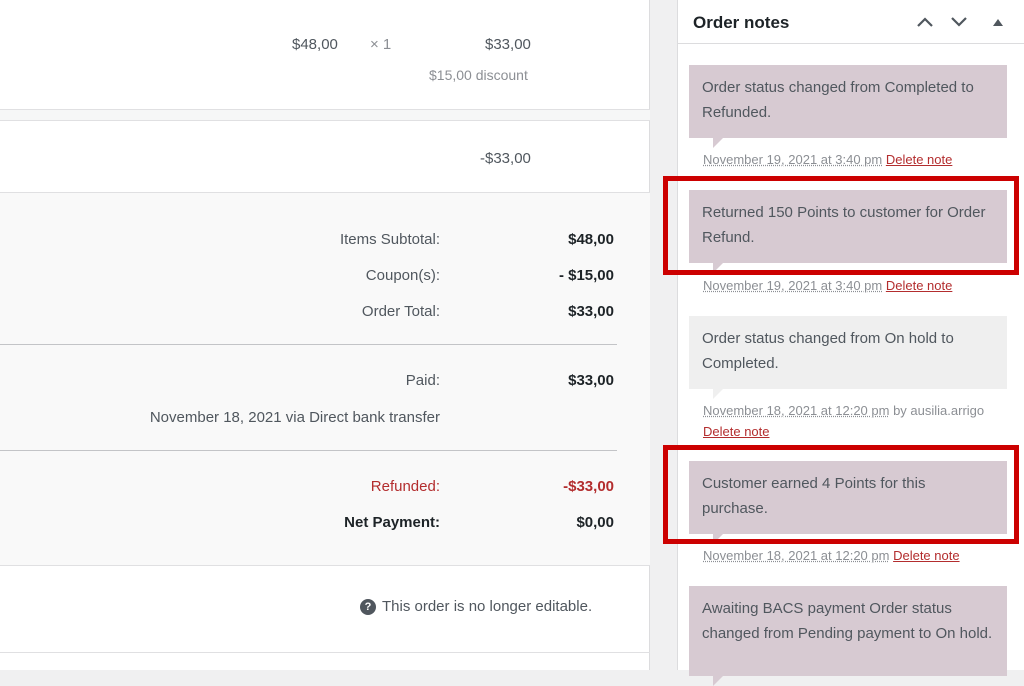  I want to click on coupons-value: - $15,00, so click(586, 275).